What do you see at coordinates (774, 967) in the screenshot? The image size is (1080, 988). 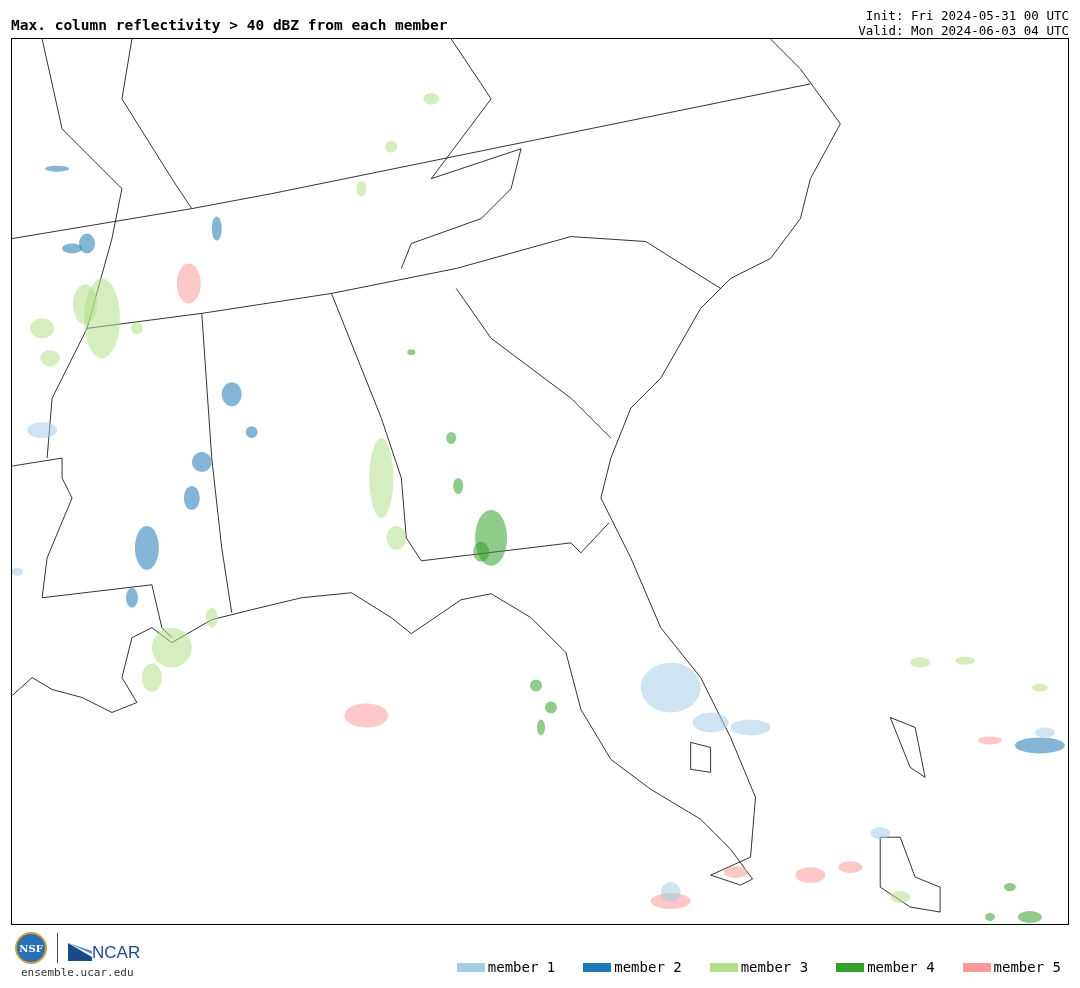 I see `legend-label: member 3` at bounding box center [774, 967].